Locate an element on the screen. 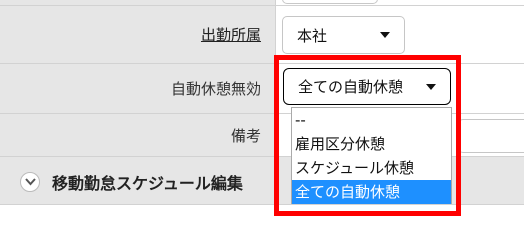  auto-break-select: 全ての自動休憩 is located at coordinates (367, 86).